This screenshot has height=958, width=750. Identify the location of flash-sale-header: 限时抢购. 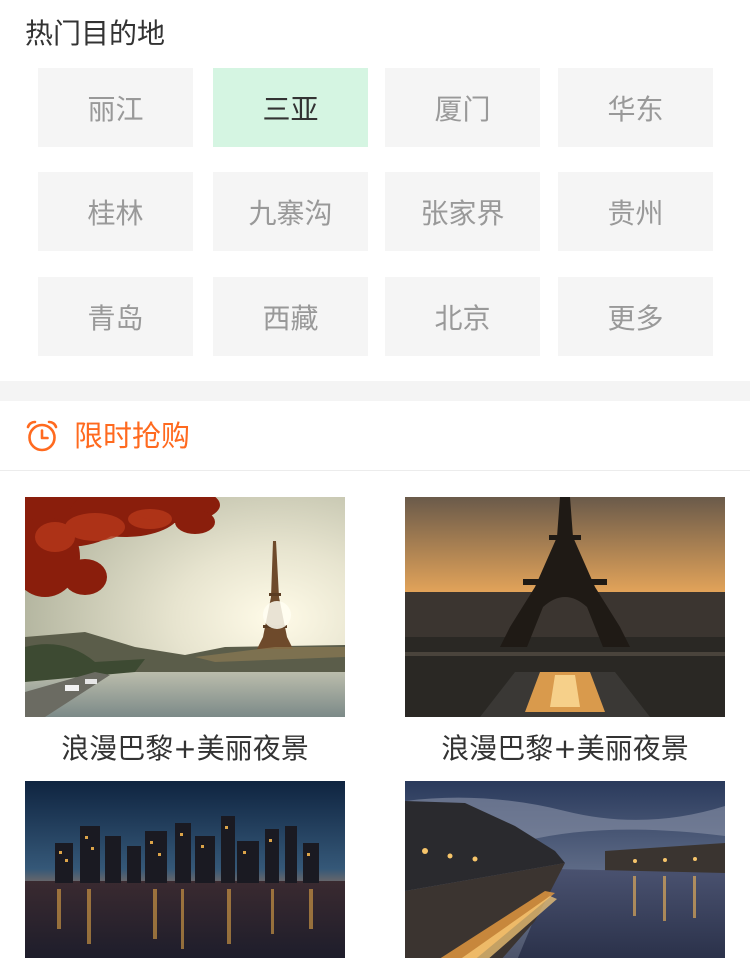
(375, 436).